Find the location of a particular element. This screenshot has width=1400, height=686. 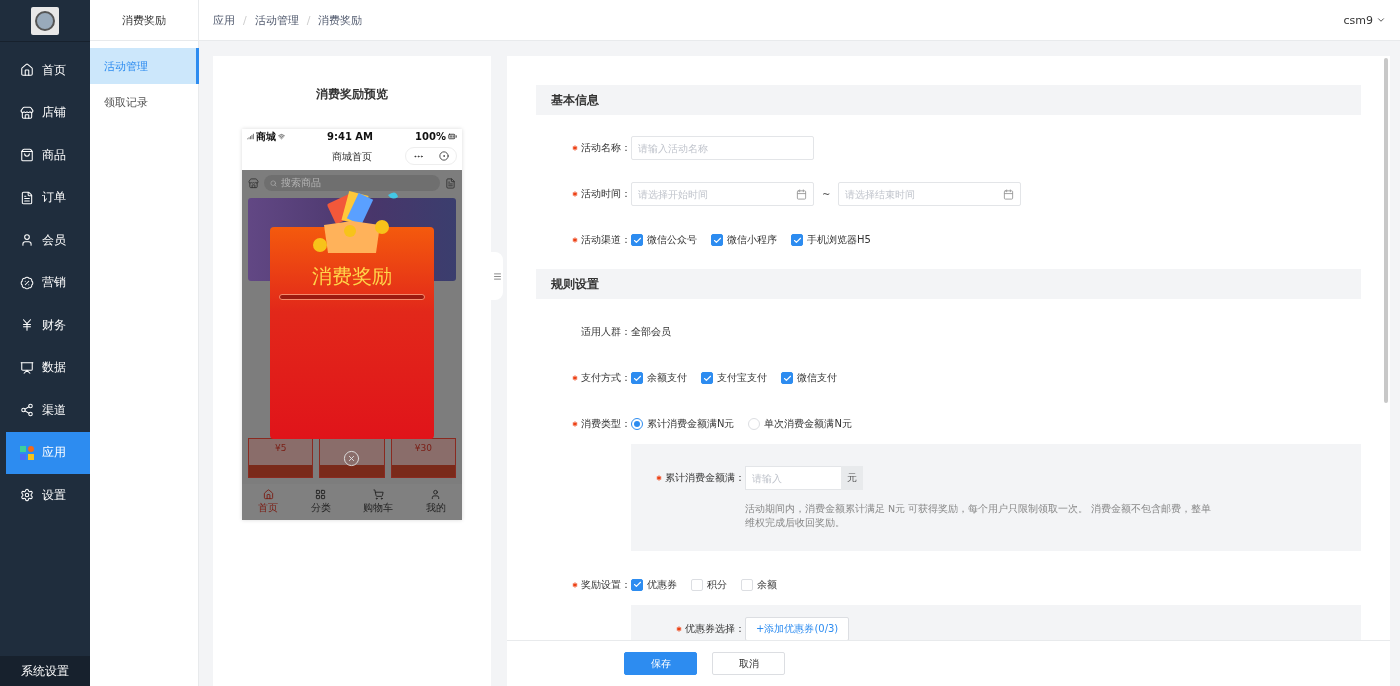

coupon-amount: ¥5 is located at coordinates (280, 448).